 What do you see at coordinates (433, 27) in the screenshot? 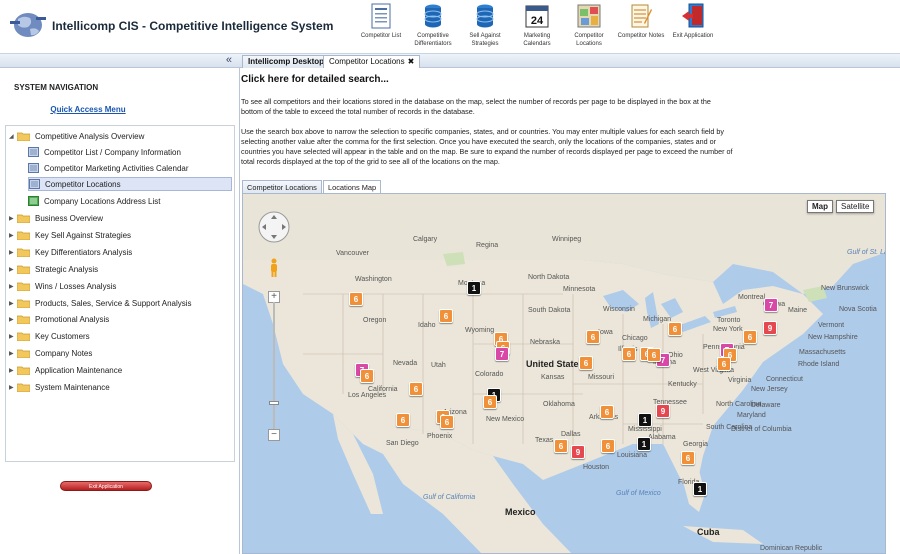
I see `competitive-differentiators-button: Competitive Differentiators` at bounding box center [433, 27].